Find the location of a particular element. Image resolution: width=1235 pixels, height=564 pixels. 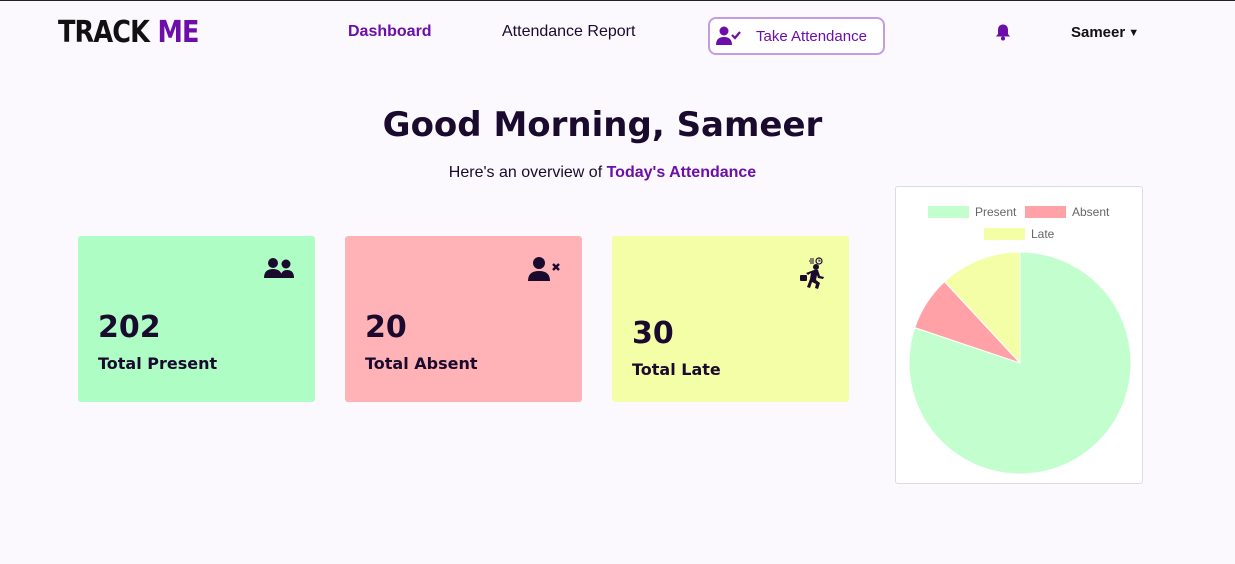

page-title: Good Morning, Sameer is located at coordinates (602, 125).